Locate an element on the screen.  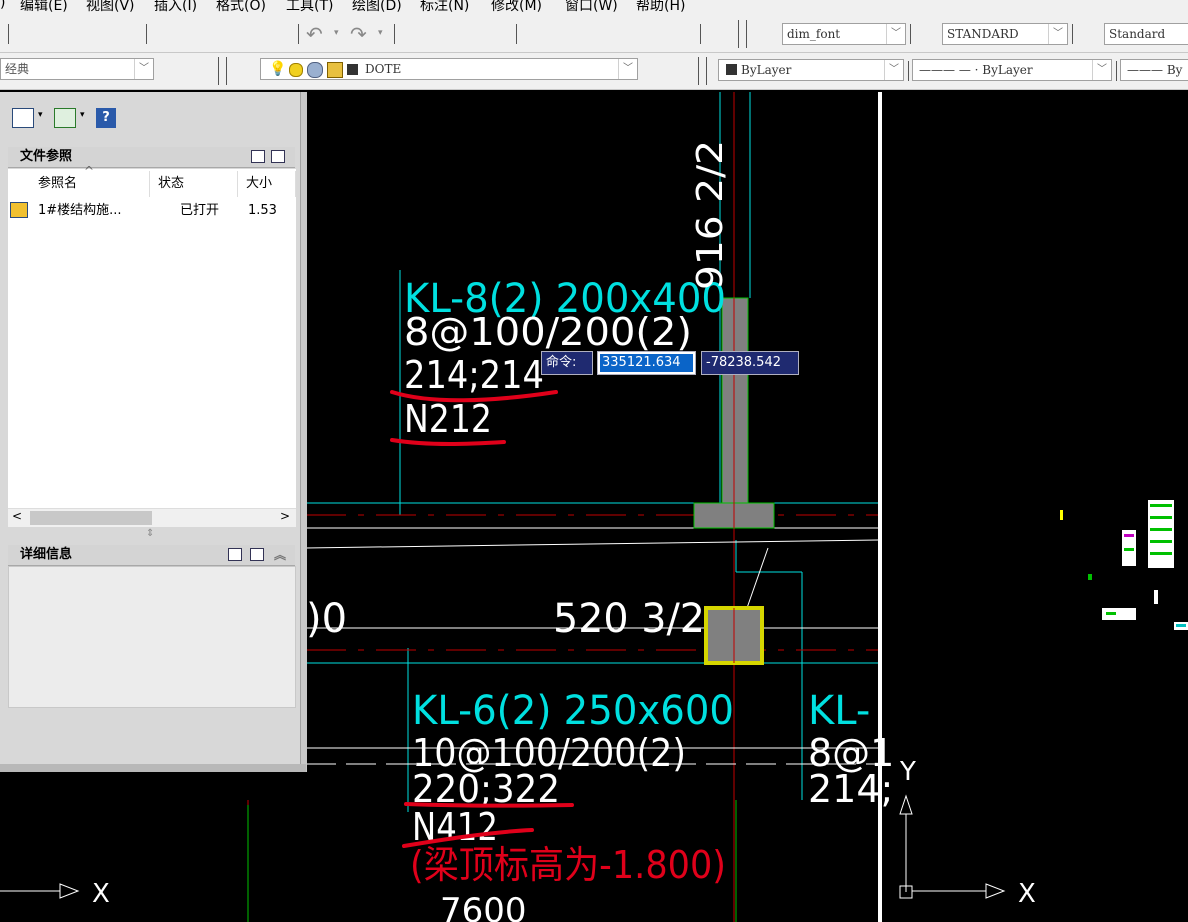
refresh-icon is located at coordinates (65, 118).